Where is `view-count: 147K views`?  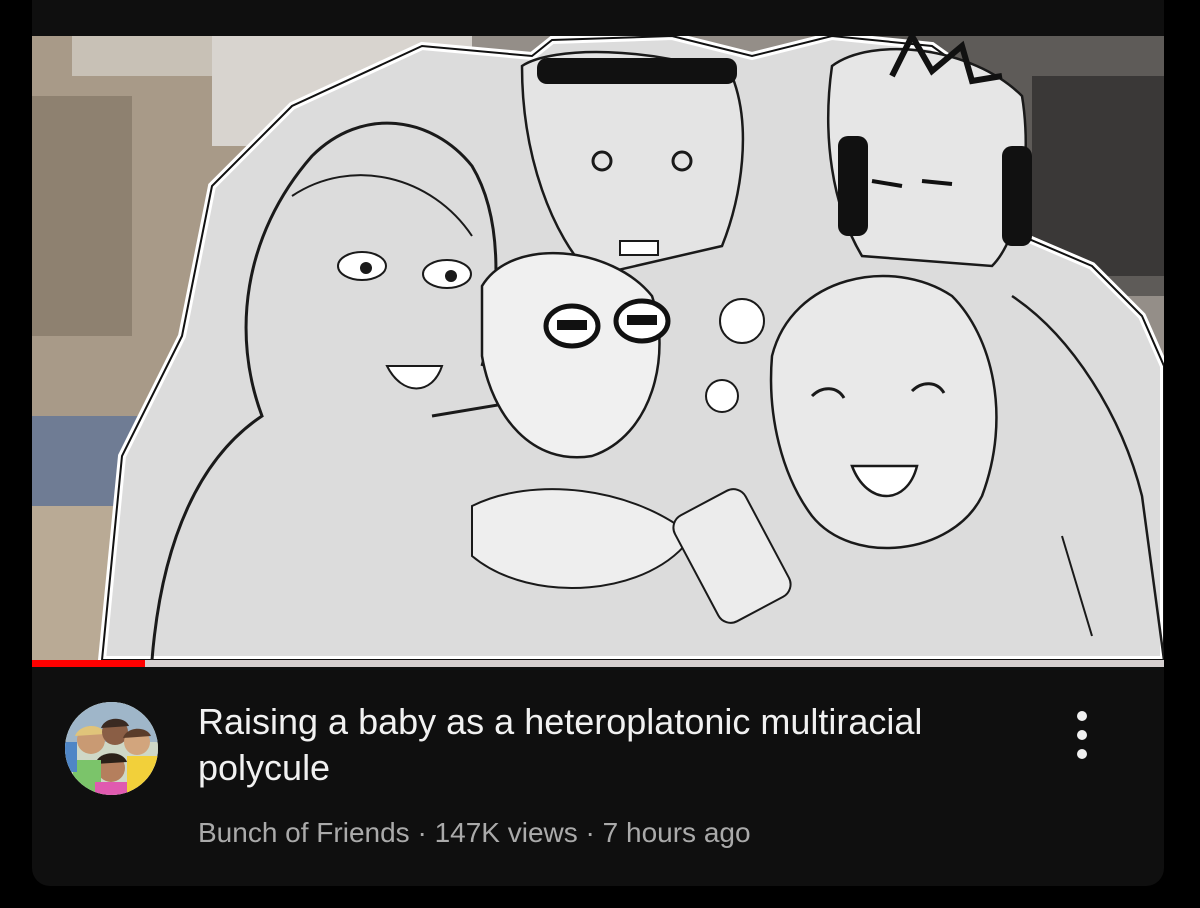
view-count: 147K views is located at coordinates (506, 832).